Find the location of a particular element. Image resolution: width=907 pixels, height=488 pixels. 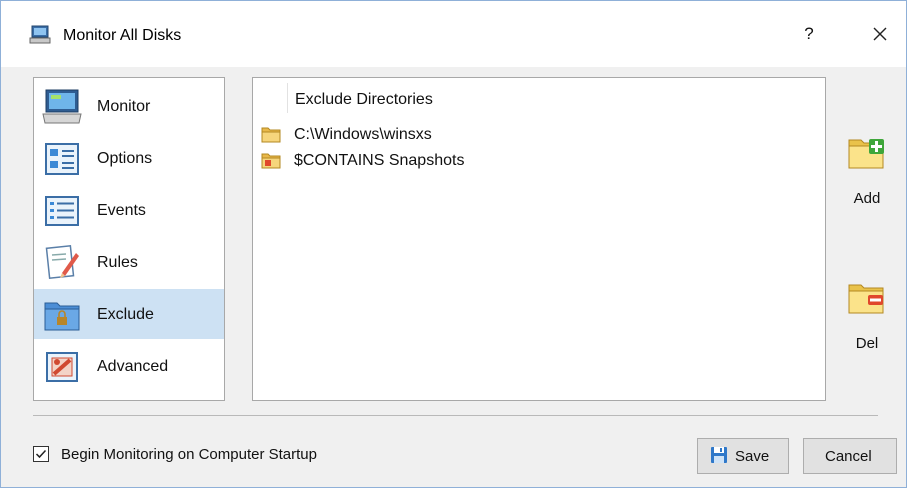

help-button: ? is located at coordinates (809, 34).